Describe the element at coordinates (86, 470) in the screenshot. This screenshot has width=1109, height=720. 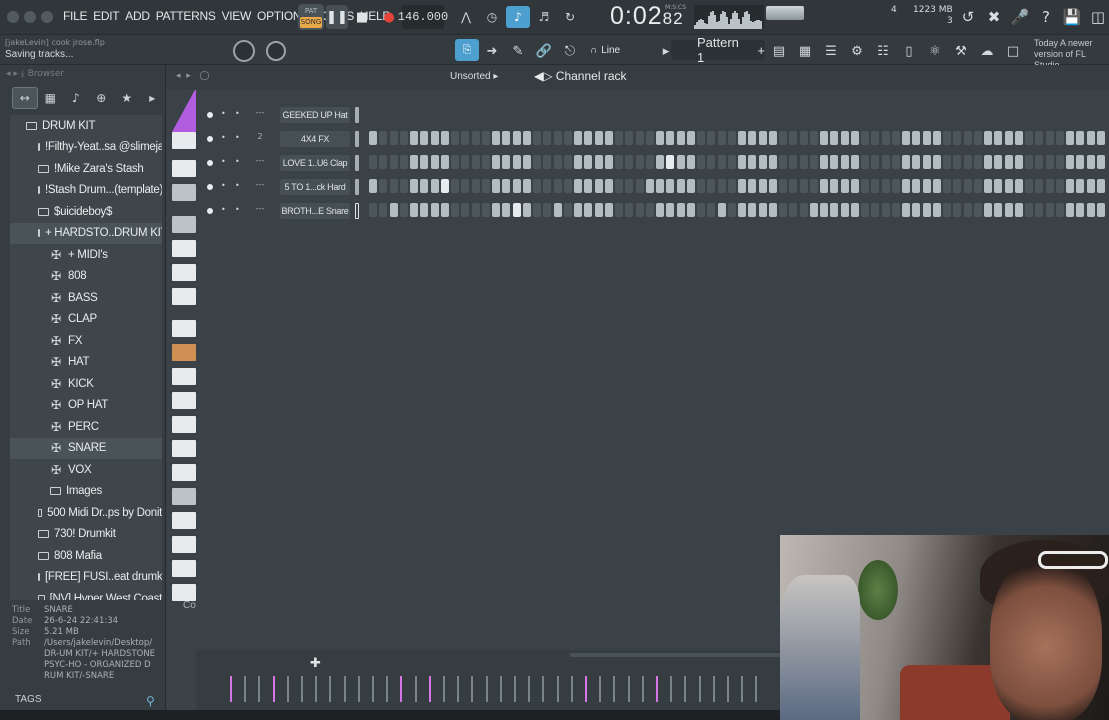
I see `browser-item: ✠ VOX` at that location.